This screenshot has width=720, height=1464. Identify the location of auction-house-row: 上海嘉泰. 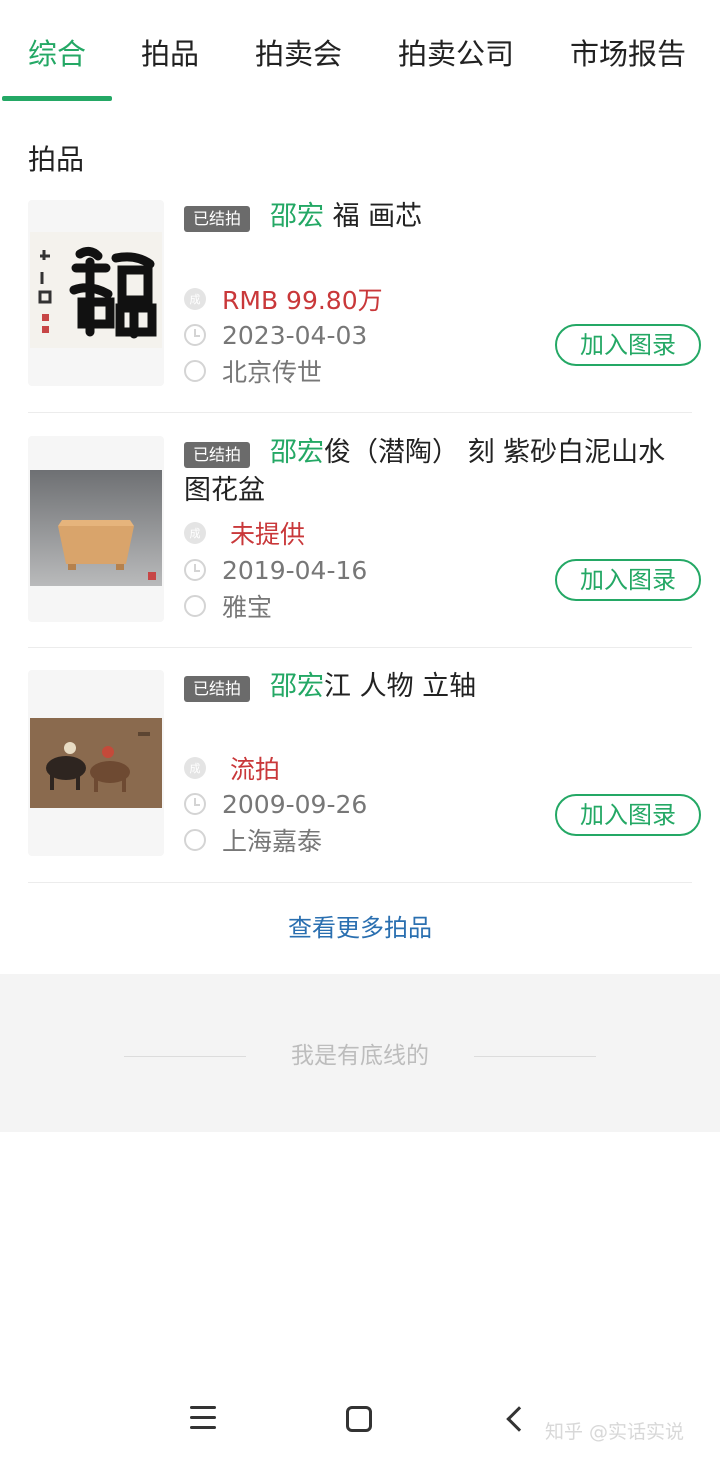
(253, 840).